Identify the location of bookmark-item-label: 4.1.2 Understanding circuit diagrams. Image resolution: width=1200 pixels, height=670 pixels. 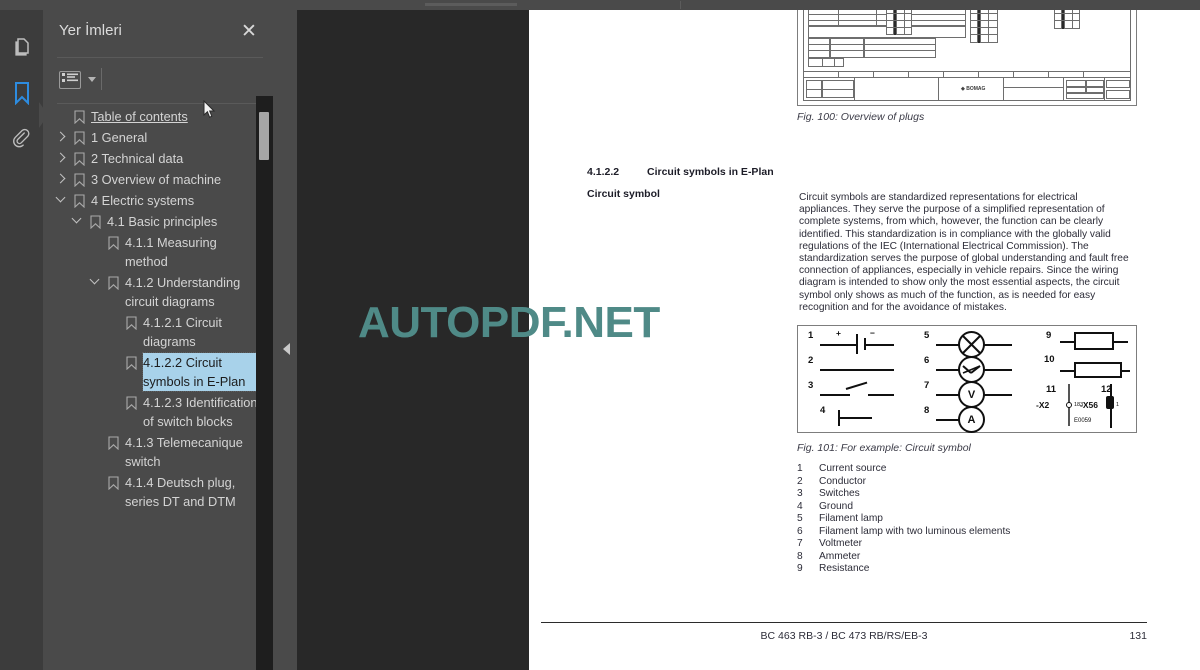
(184, 292).